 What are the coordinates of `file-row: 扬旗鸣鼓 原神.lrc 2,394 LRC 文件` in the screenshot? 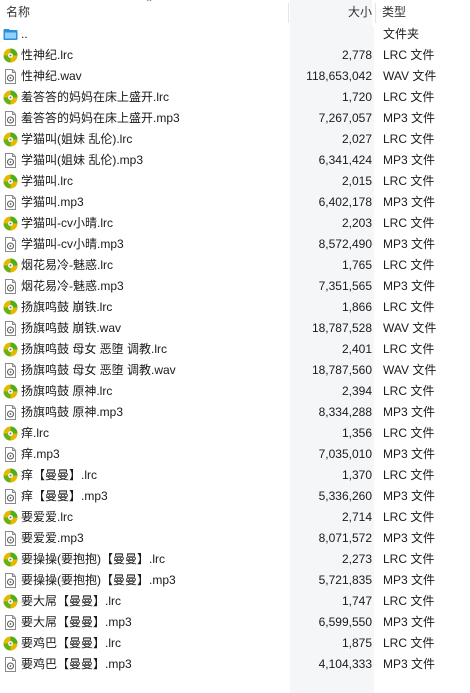 It's located at (235, 391).